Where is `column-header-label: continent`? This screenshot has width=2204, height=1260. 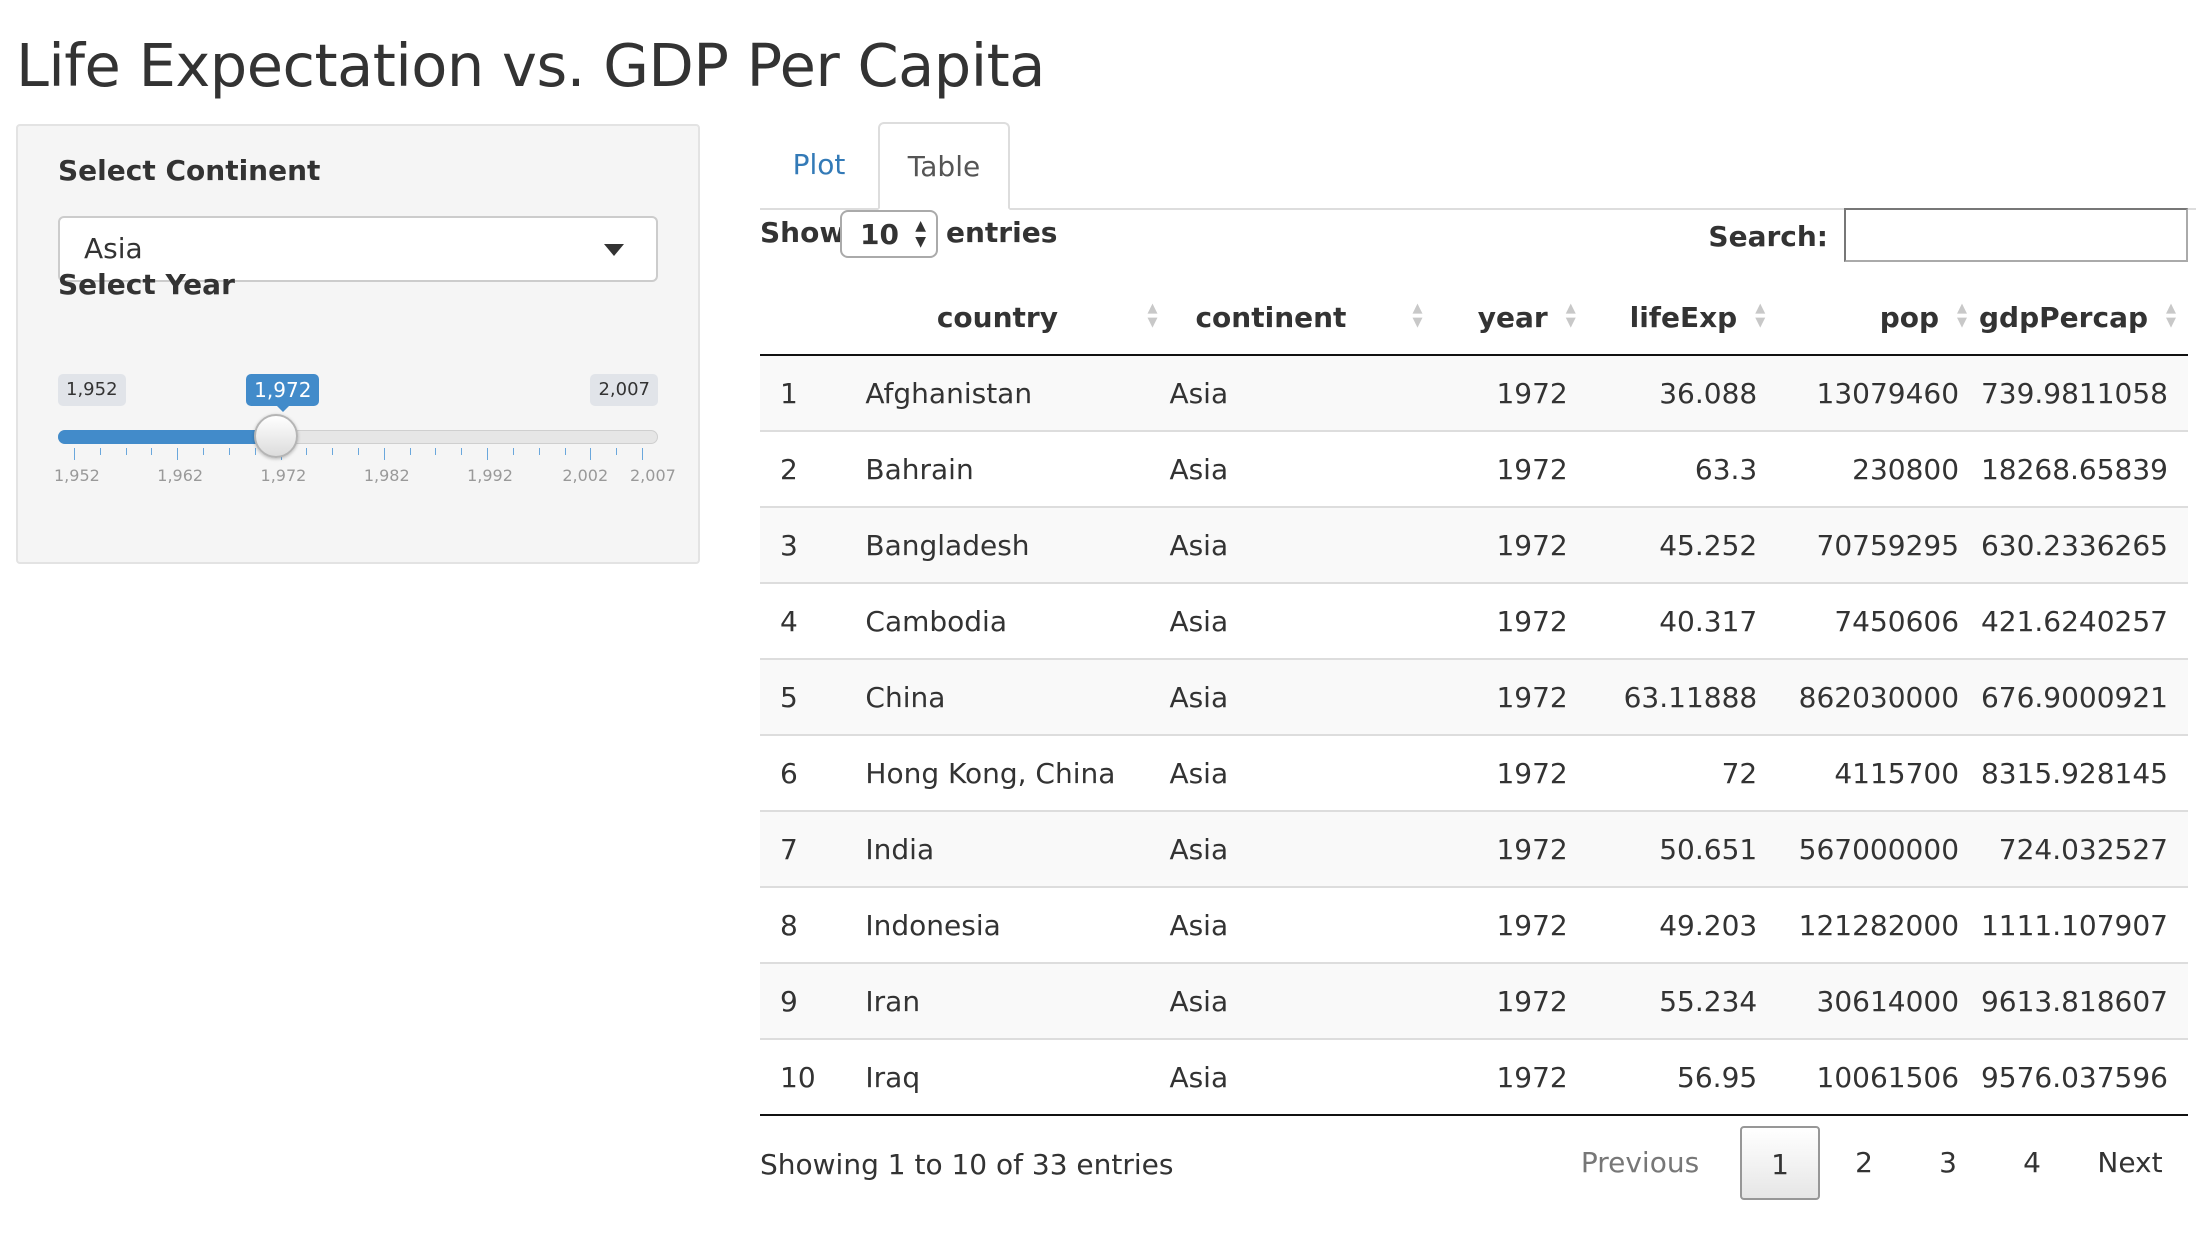 column-header-label: continent is located at coordinates (1271, 317).